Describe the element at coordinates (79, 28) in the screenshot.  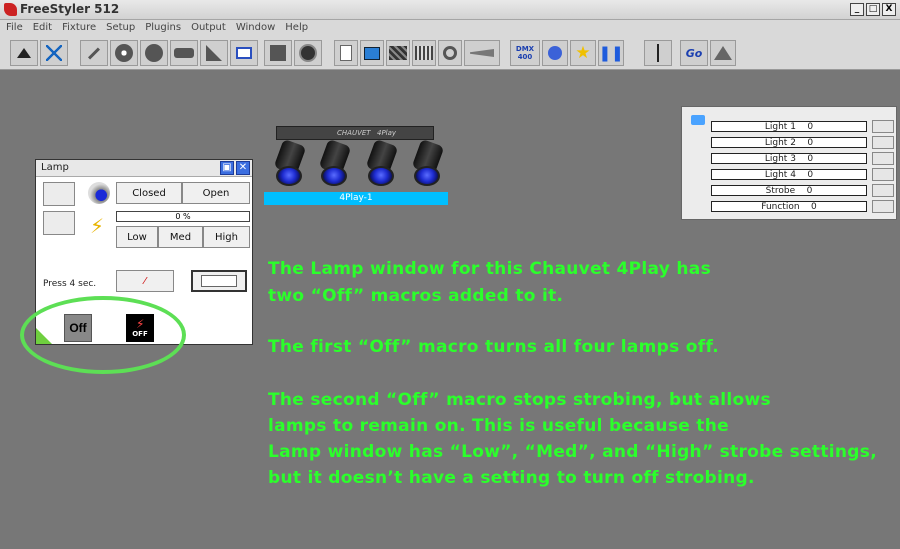
I see `menu-fixture: Fixture` at that location.